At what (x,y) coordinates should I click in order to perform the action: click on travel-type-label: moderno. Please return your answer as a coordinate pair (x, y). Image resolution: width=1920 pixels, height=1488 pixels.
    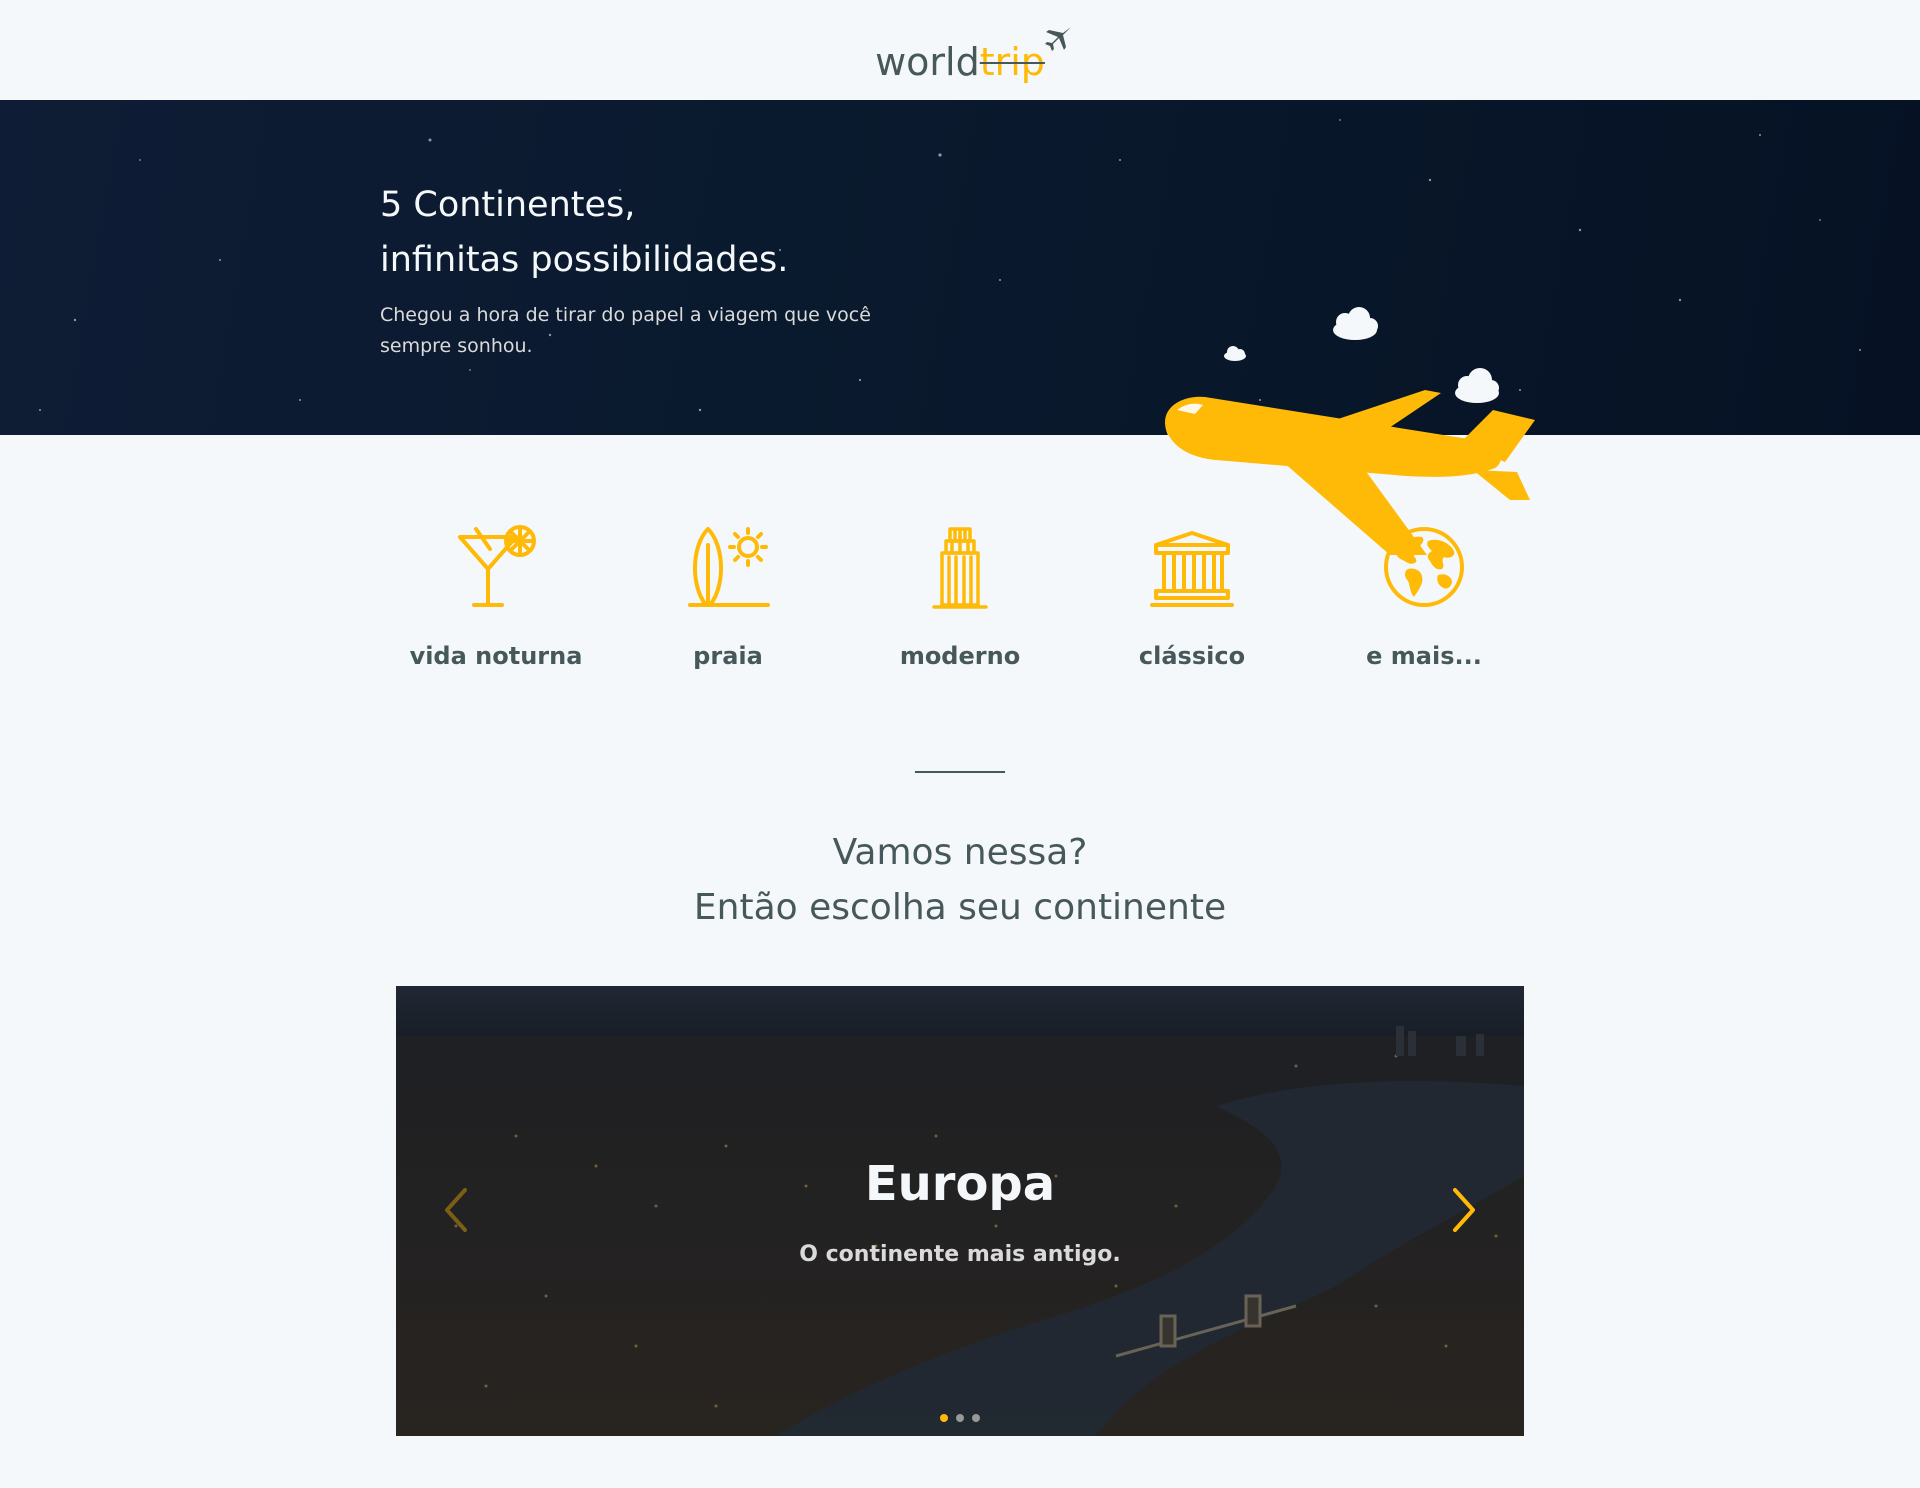
    Looking at the image, I should click on (960, 656).